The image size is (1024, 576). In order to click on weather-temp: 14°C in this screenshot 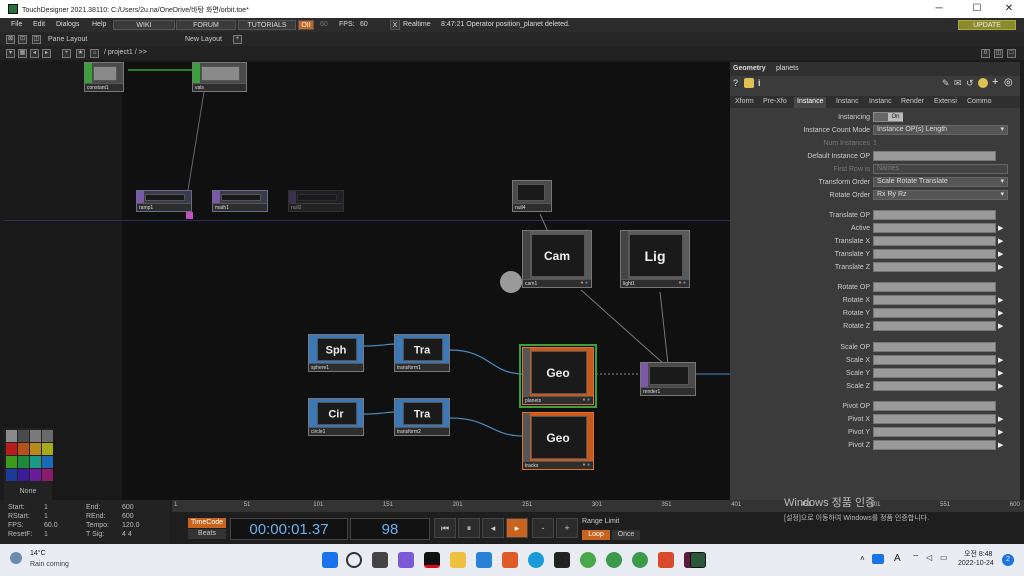, I will do `click(38, 553)`.